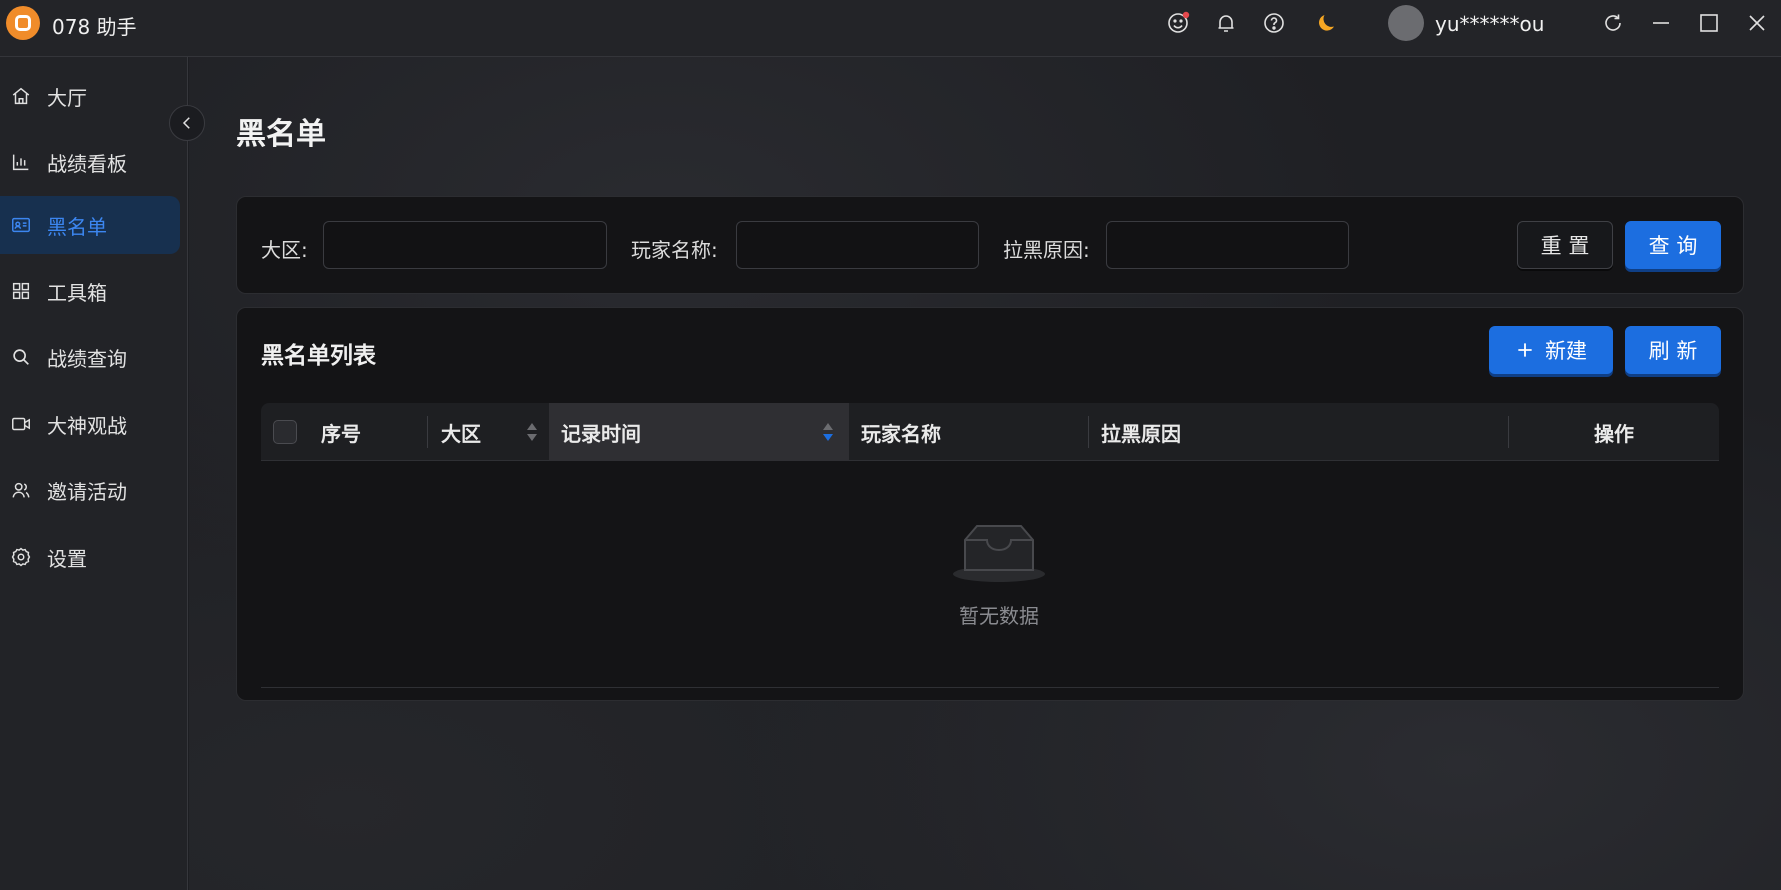  What do you see at coordinates (1709, 23) in the screenshot?
I see `maximize-icon` at bounding box center [1709, 23].